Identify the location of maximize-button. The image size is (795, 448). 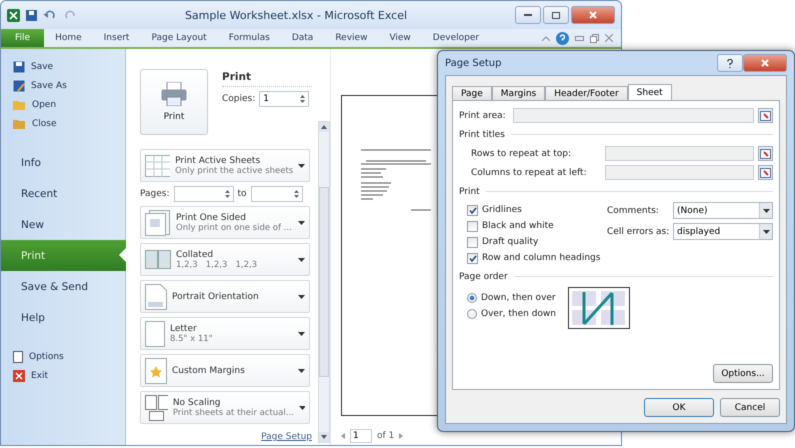
(556, 15).